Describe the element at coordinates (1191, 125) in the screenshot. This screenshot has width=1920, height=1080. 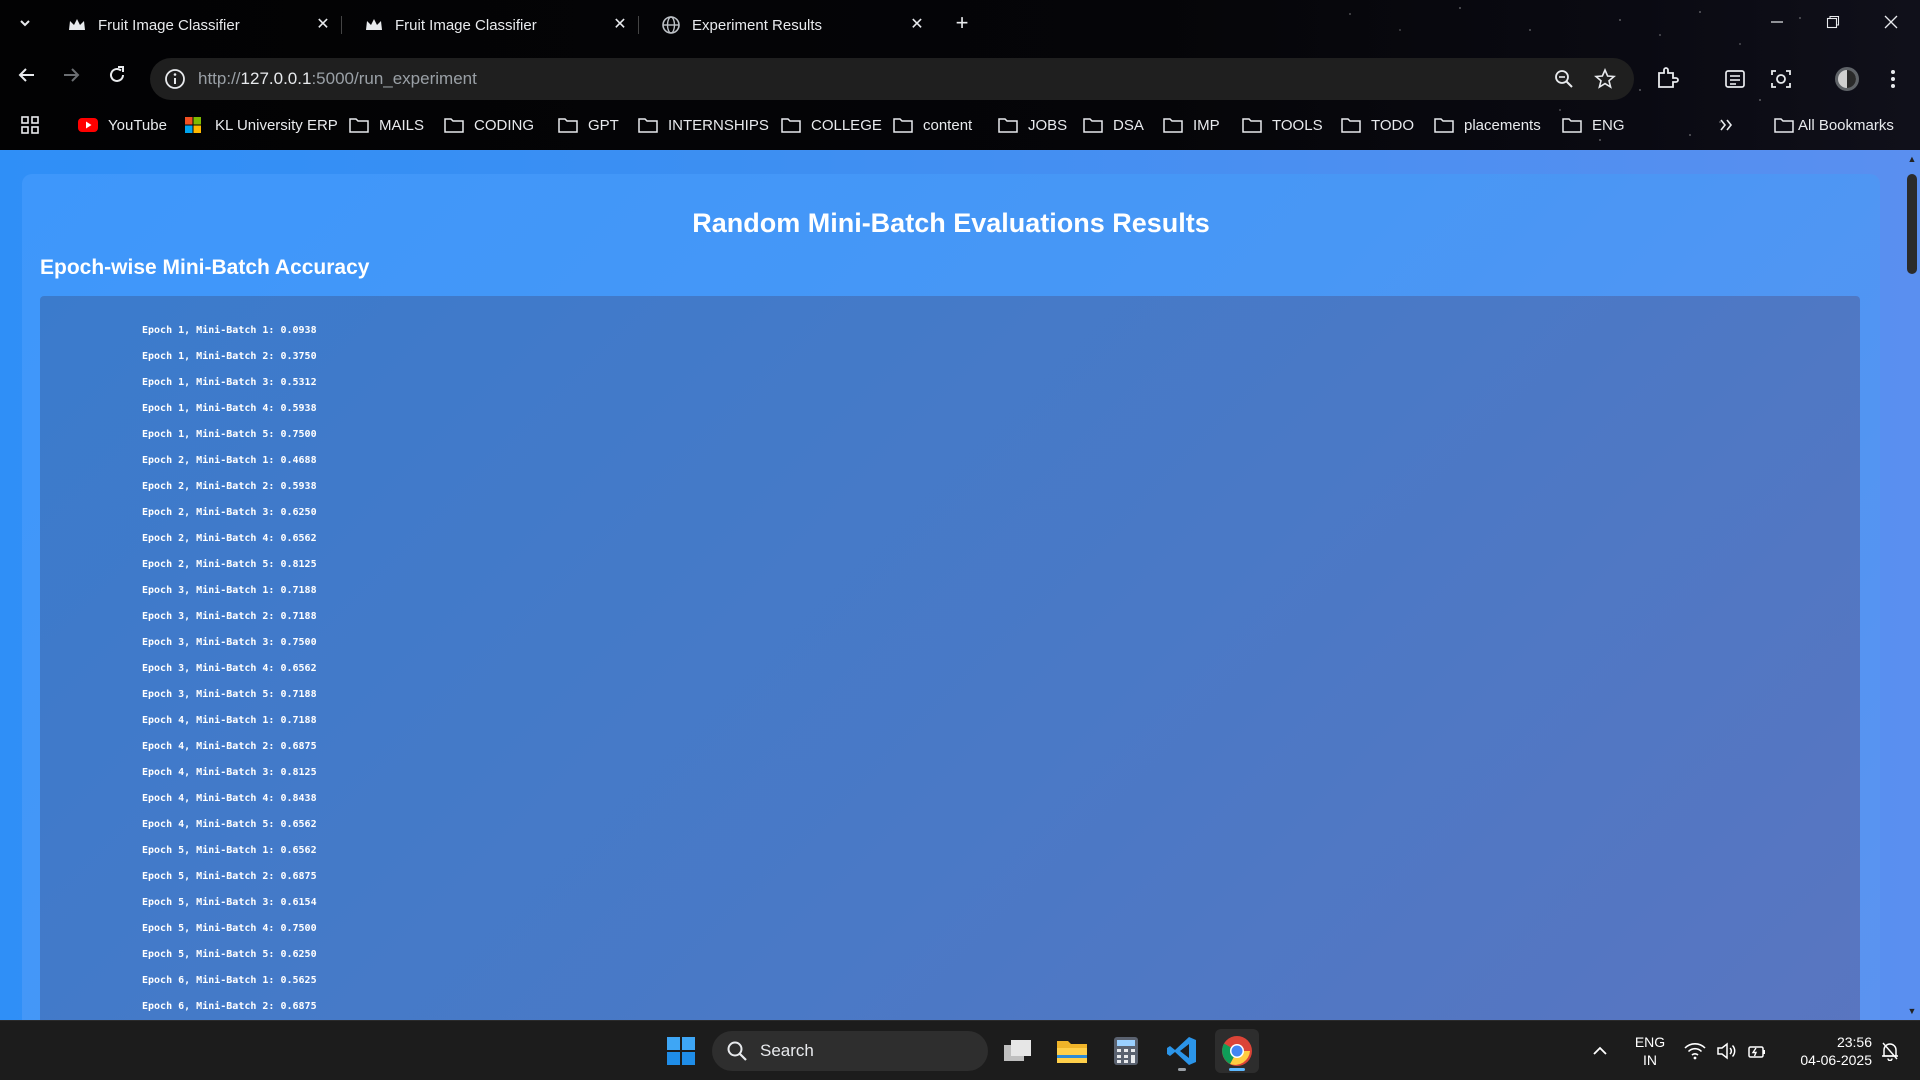
I see `bookmark-folder-imp: IMP` at that location.